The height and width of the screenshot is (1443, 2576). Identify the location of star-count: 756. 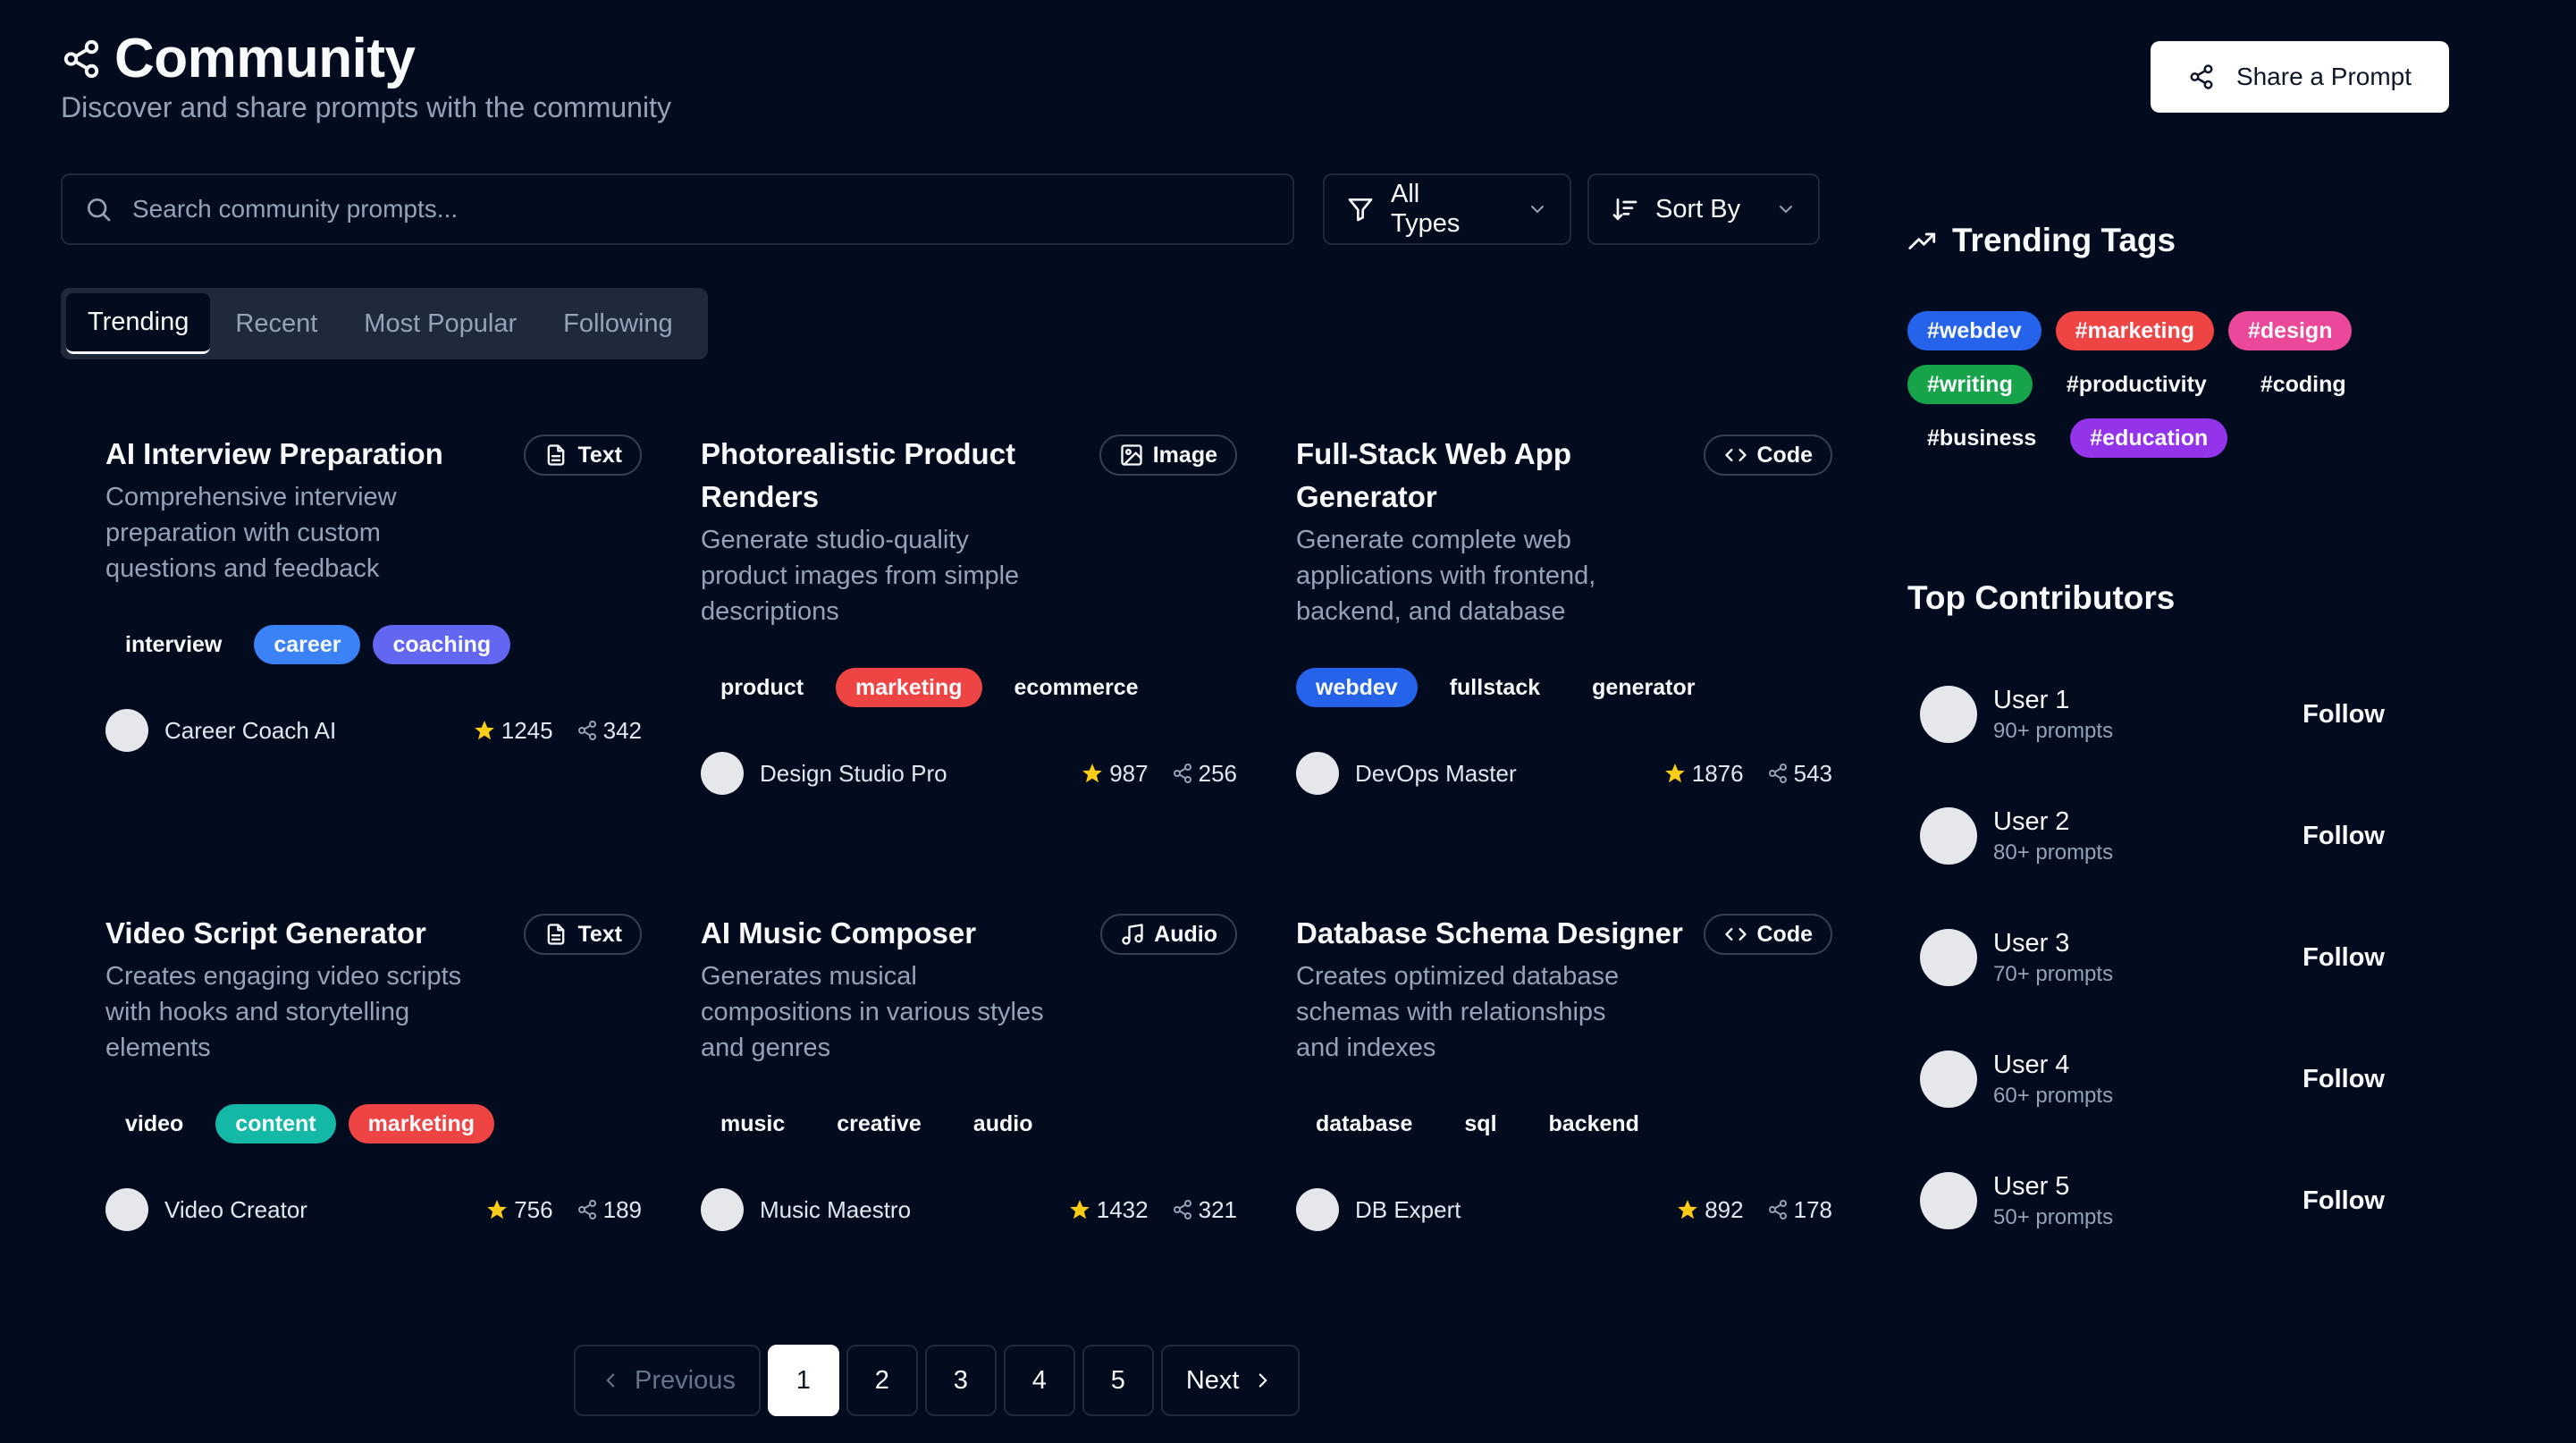
(519, 1210).